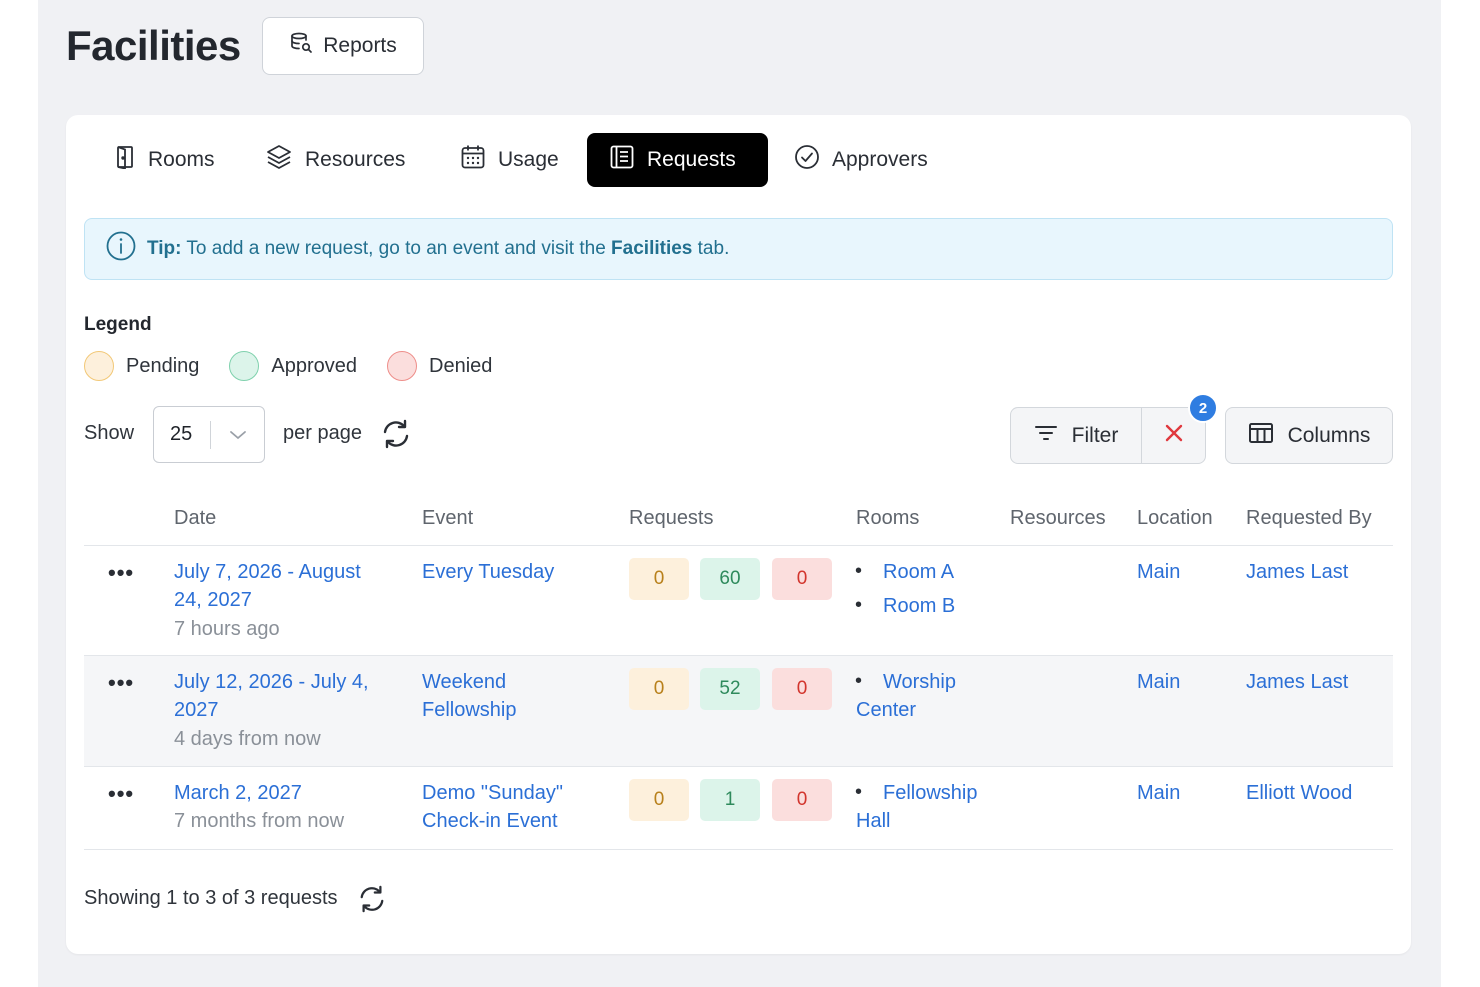 The width and height of the screenshot is (1480, 987). Describe the element at coordinates (118, 324) in the screenshot. I see `legend-title: Legend` at that location.